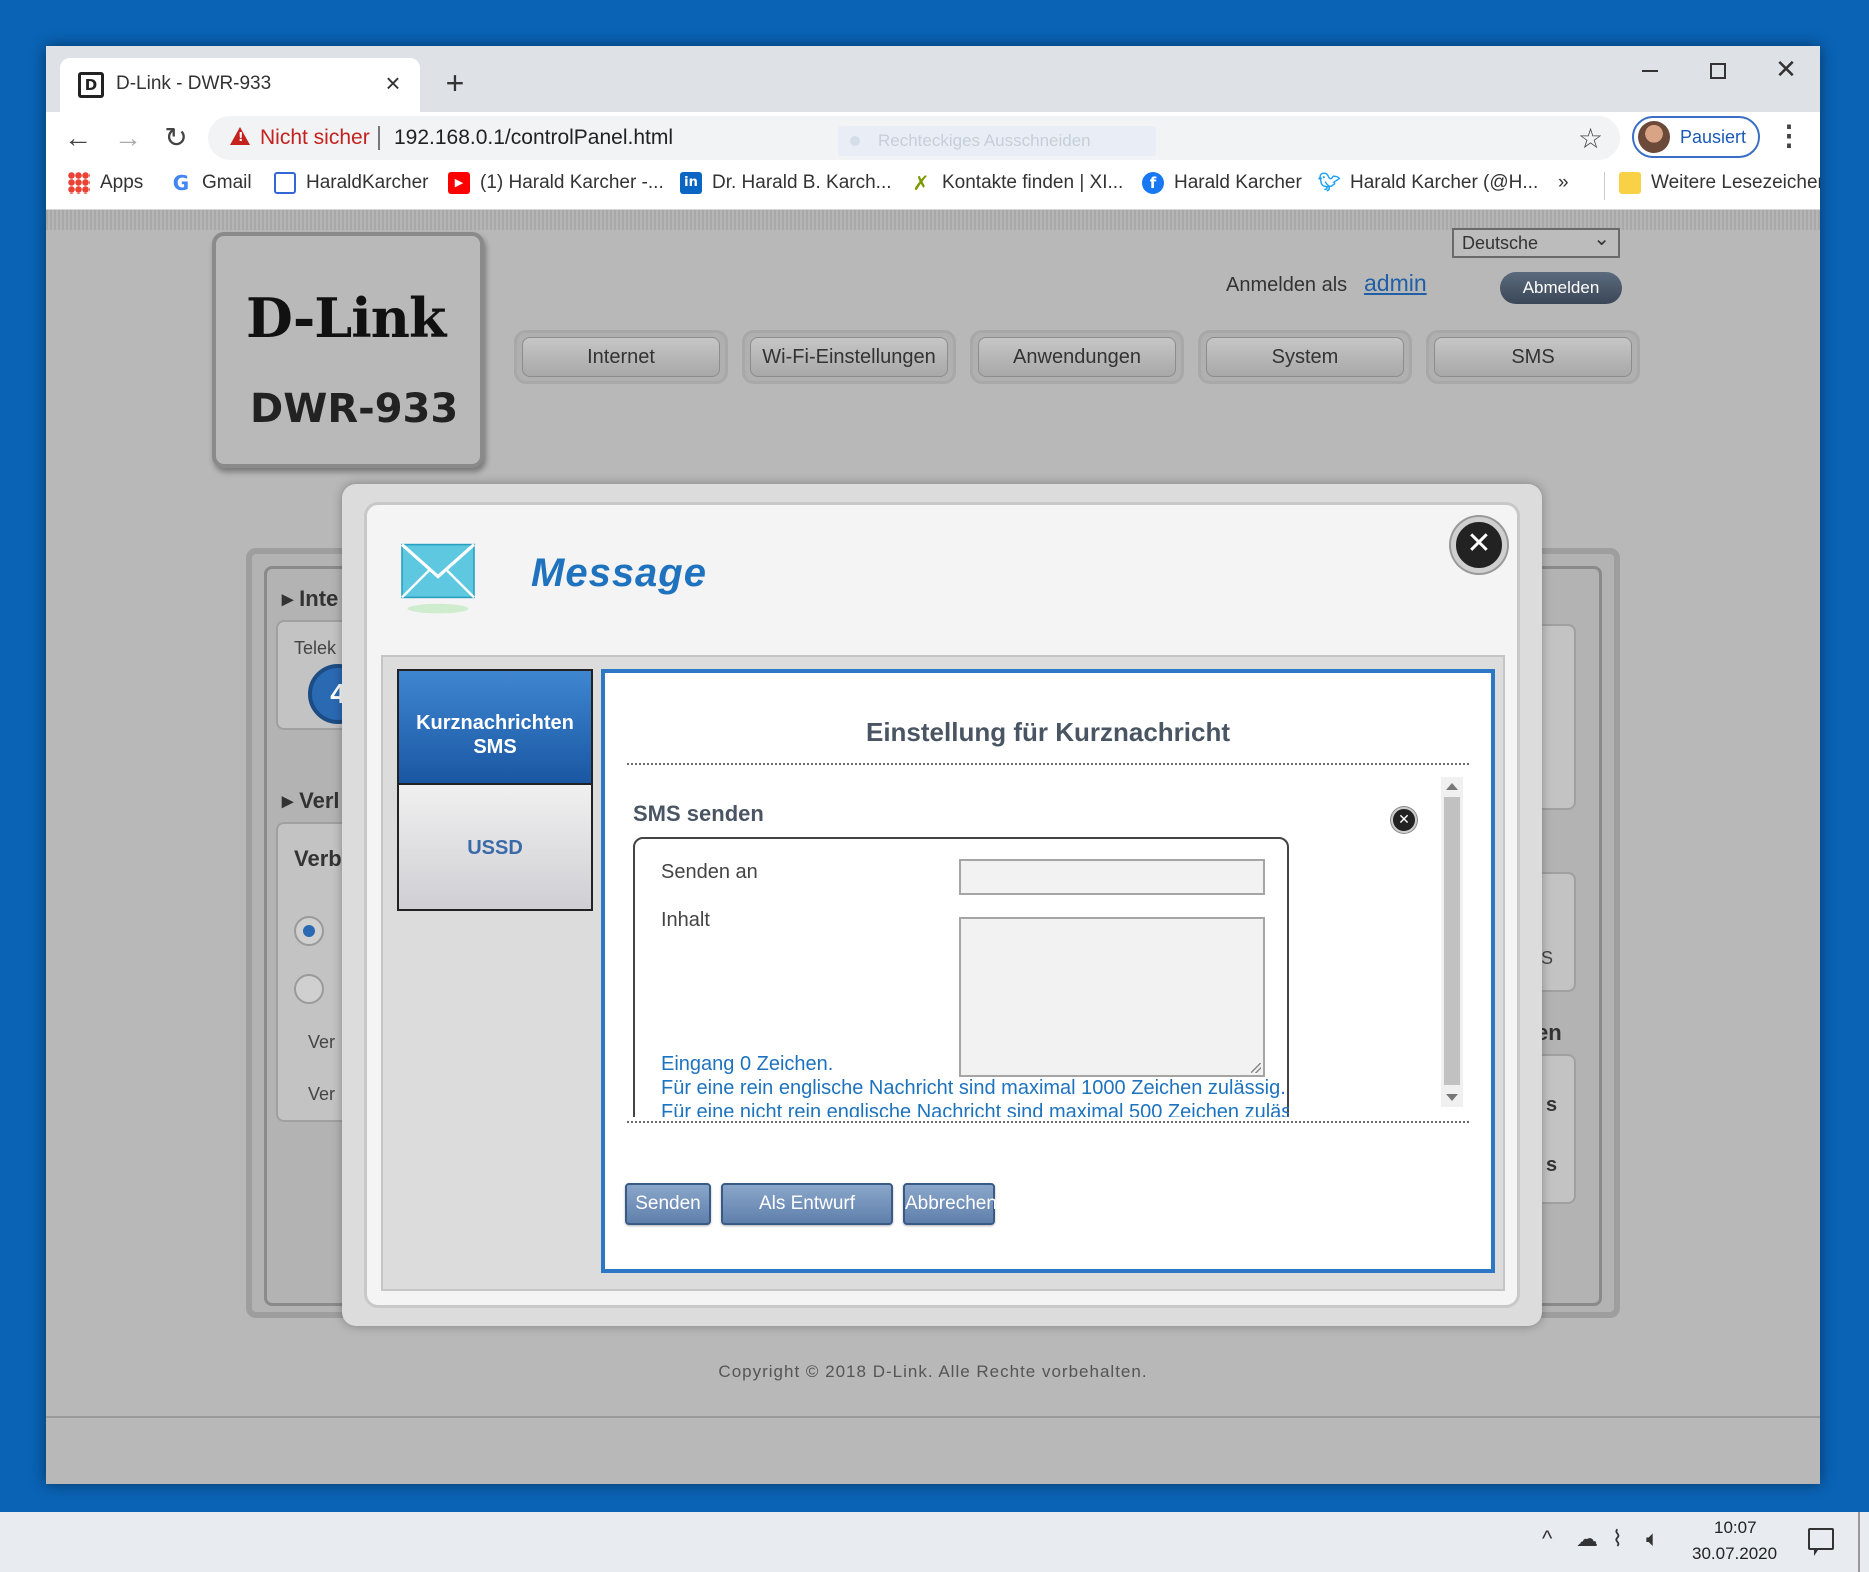 The height and width of the screenshot is (1572, 1869). Describe the element at coordinates (997, 141) in the screenshot. I see `snip-overlay-label: Rechteckiges Ausschneiden` at that location.